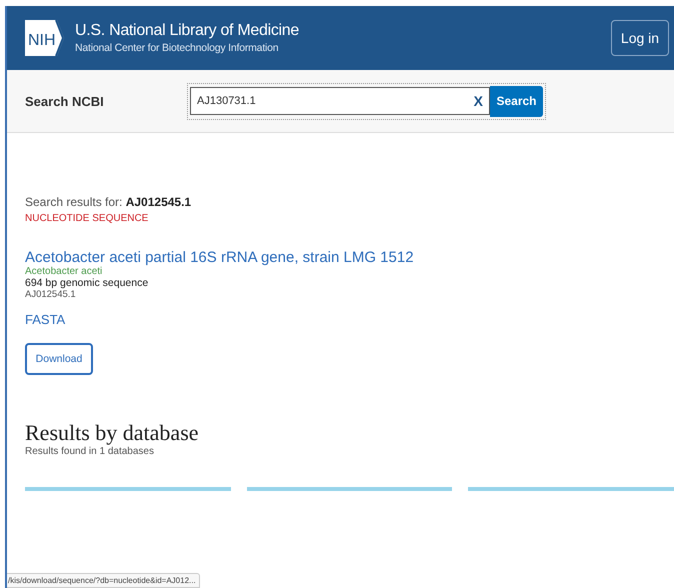 This screenshot has height=588, width=674. Describe the element at coordinates (51, 294) in the screenshot. I see `accession-number: AJ012545.1` at that location.